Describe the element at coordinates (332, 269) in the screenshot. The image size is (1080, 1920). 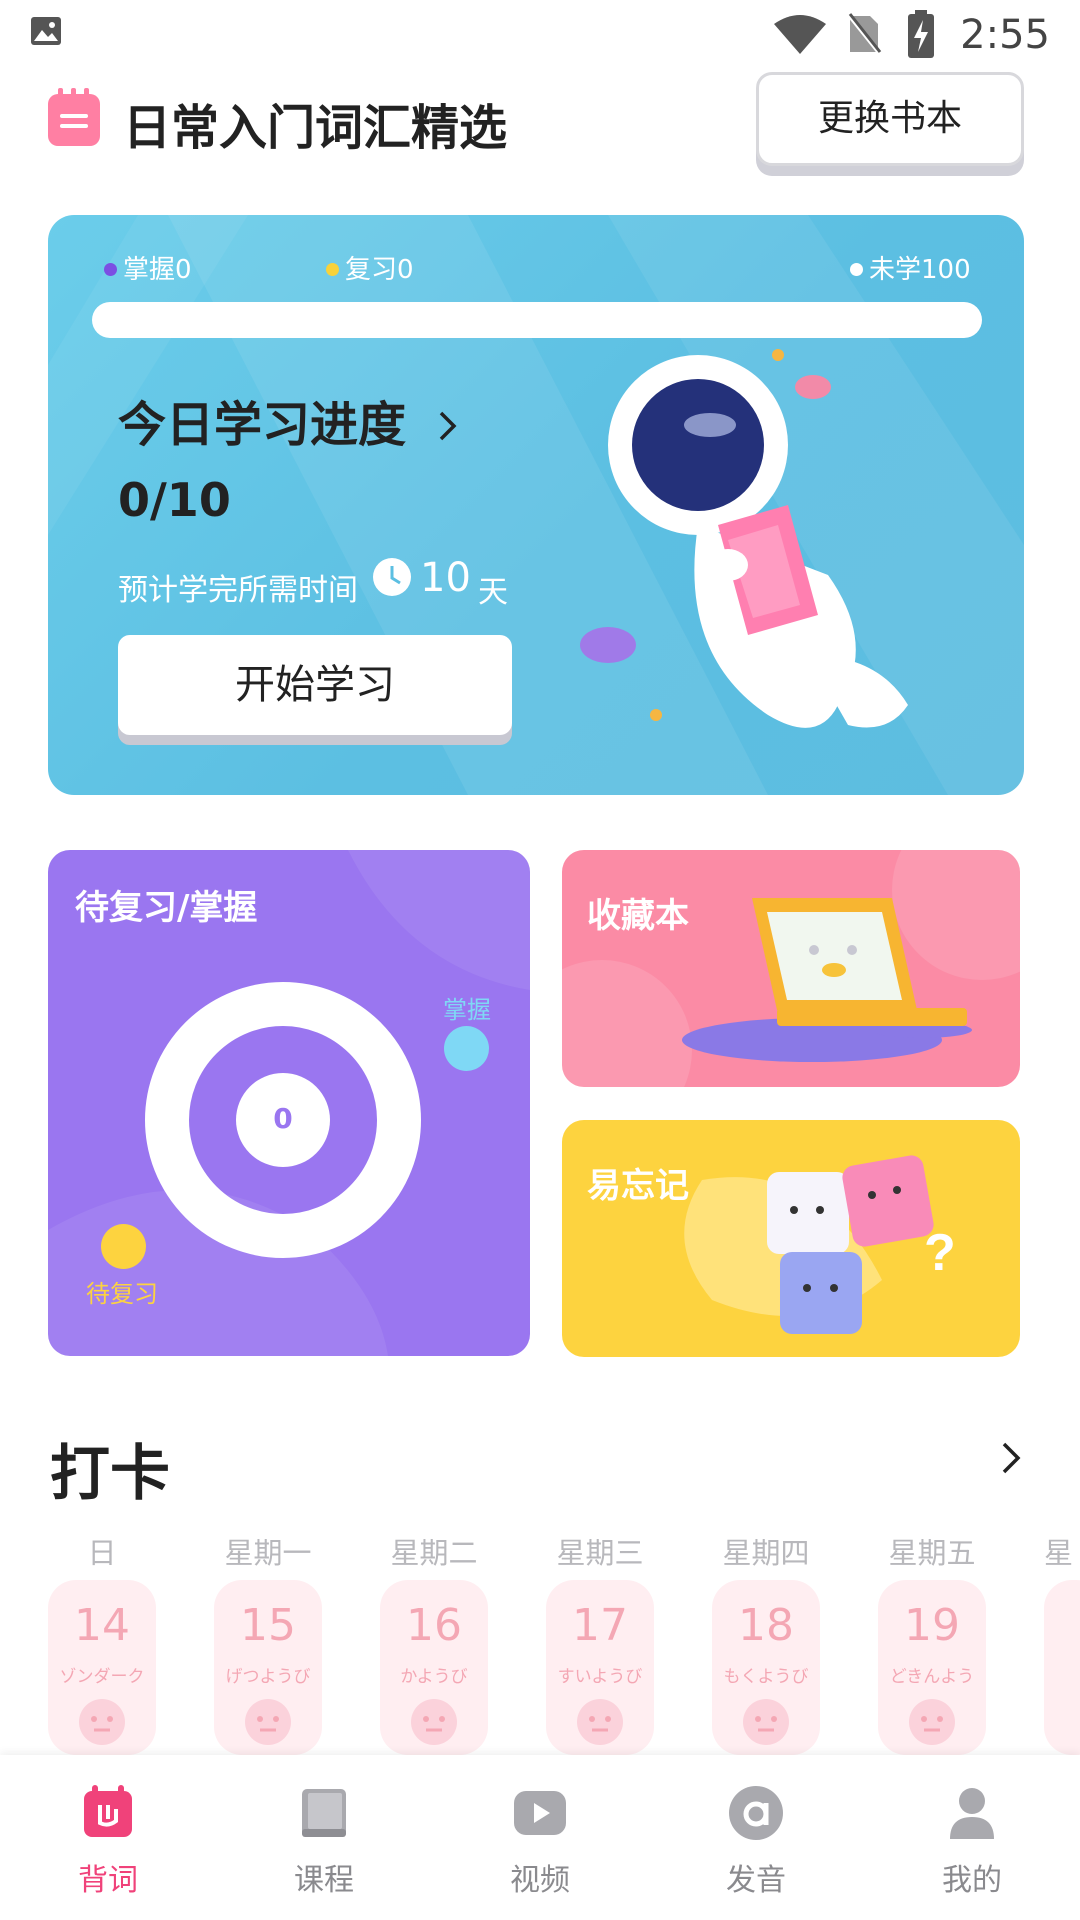
I see `review-dot` at that location.